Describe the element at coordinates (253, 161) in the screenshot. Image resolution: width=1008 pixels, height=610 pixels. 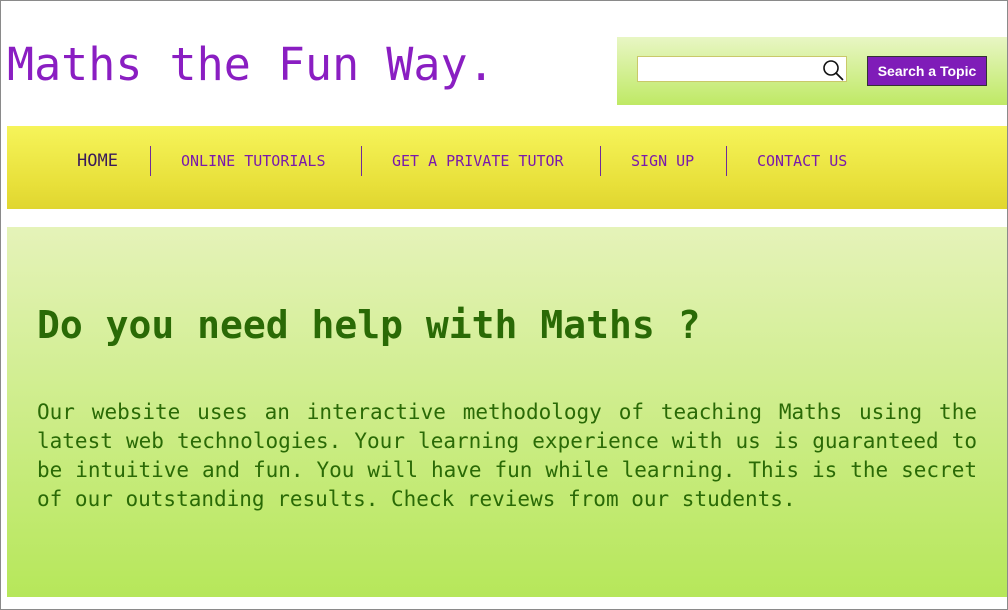
I see `nav-item-online-tutorials: ONLINE TUTORIALS` at that location.